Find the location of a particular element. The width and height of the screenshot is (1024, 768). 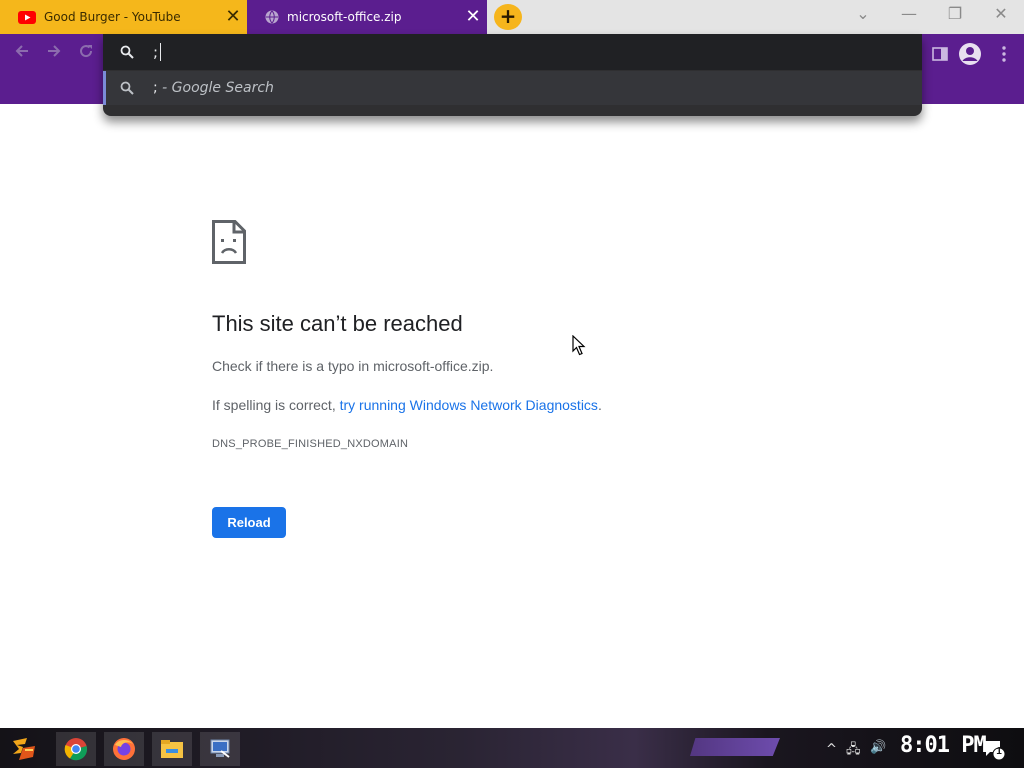

reload-button: Reload is located at coordinates (249, 522).